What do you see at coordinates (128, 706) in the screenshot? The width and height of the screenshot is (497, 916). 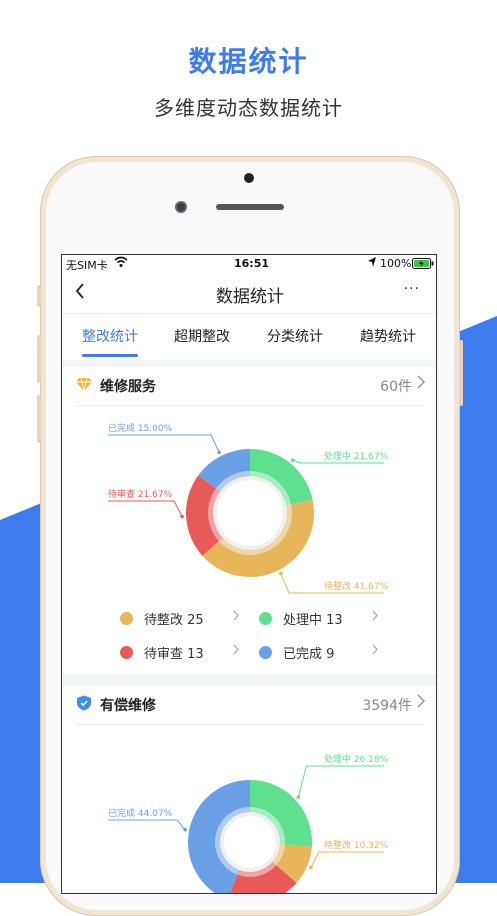 I see `card-title: 有偿维修` at bounding box center [128, 706].